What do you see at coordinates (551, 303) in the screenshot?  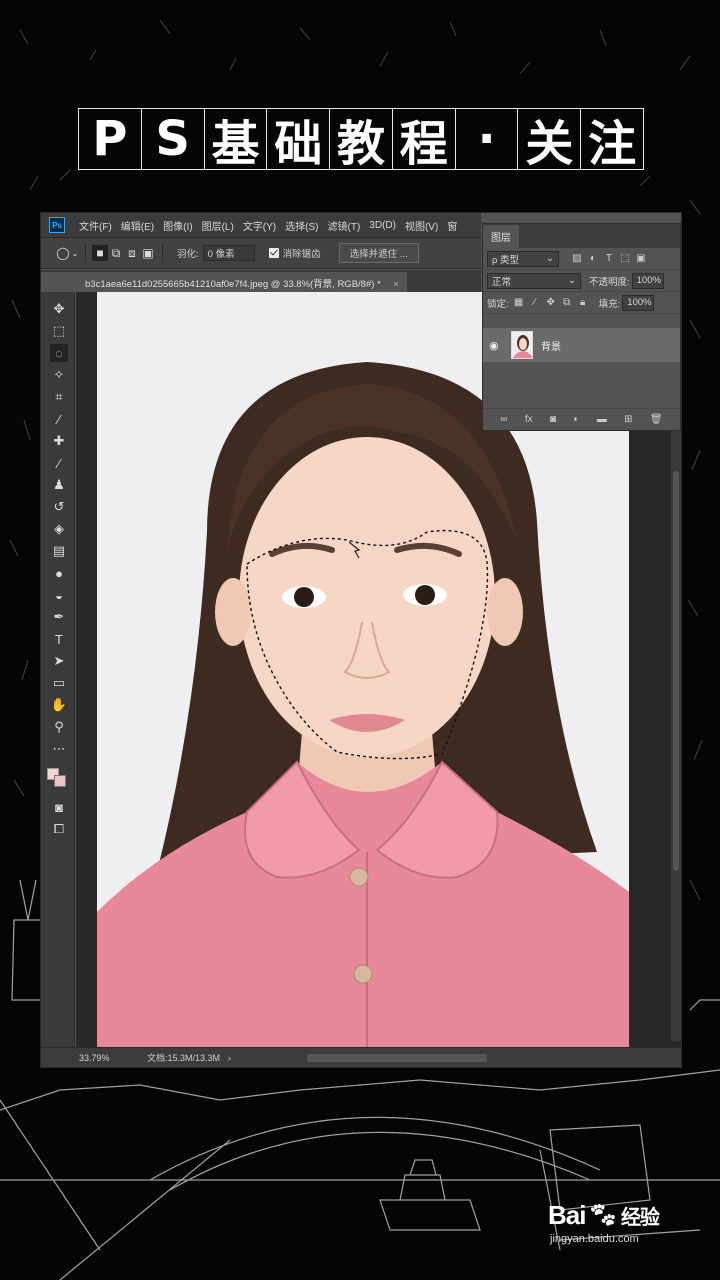 I see `lock-position-icon: ✥` at bounding box center [551, 303].